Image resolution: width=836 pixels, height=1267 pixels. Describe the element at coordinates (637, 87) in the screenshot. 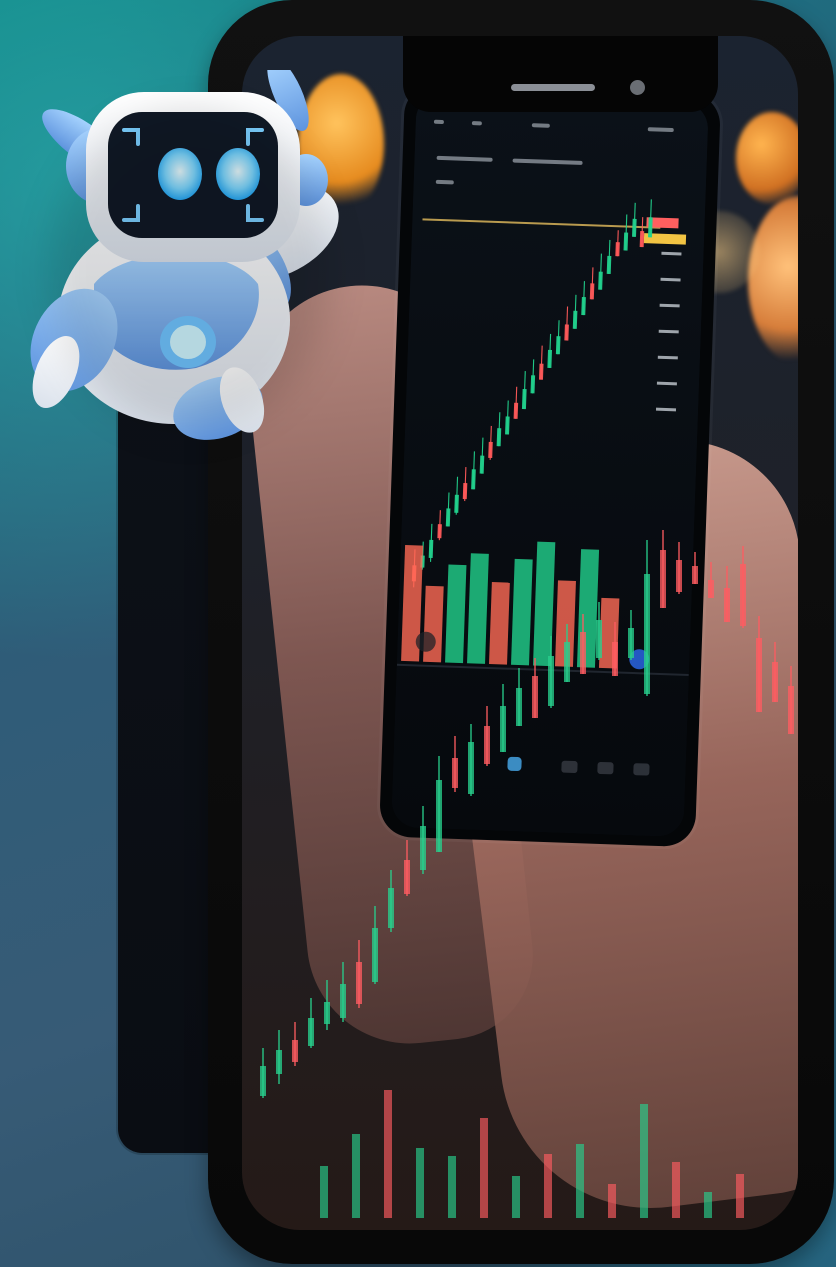

I see `camera-icon` at that location.